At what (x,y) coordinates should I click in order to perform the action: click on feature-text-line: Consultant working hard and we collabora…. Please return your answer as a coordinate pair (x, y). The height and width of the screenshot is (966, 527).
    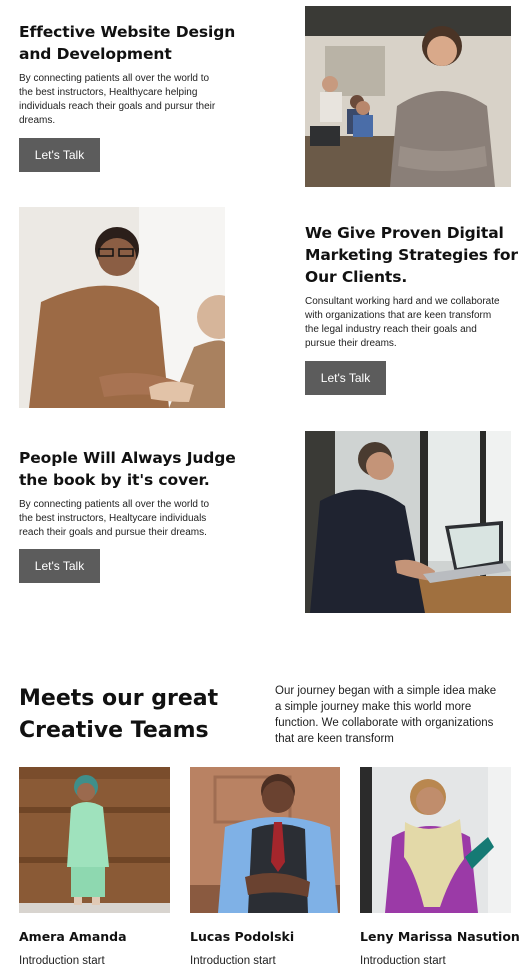
    Looking at the image, I should click on (402, 301).